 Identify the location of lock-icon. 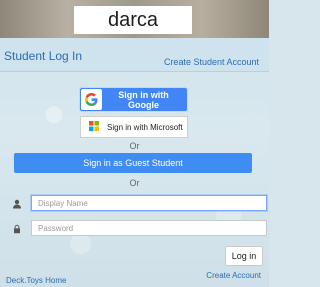
(17, 229).